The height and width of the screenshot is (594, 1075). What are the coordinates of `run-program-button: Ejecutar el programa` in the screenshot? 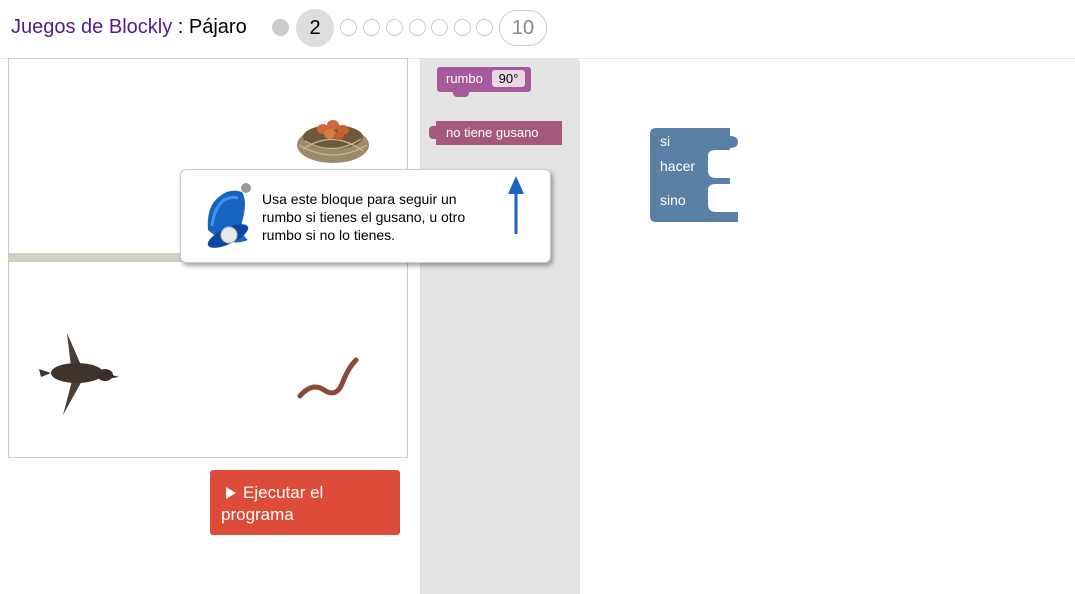 It's located at (305, 502).